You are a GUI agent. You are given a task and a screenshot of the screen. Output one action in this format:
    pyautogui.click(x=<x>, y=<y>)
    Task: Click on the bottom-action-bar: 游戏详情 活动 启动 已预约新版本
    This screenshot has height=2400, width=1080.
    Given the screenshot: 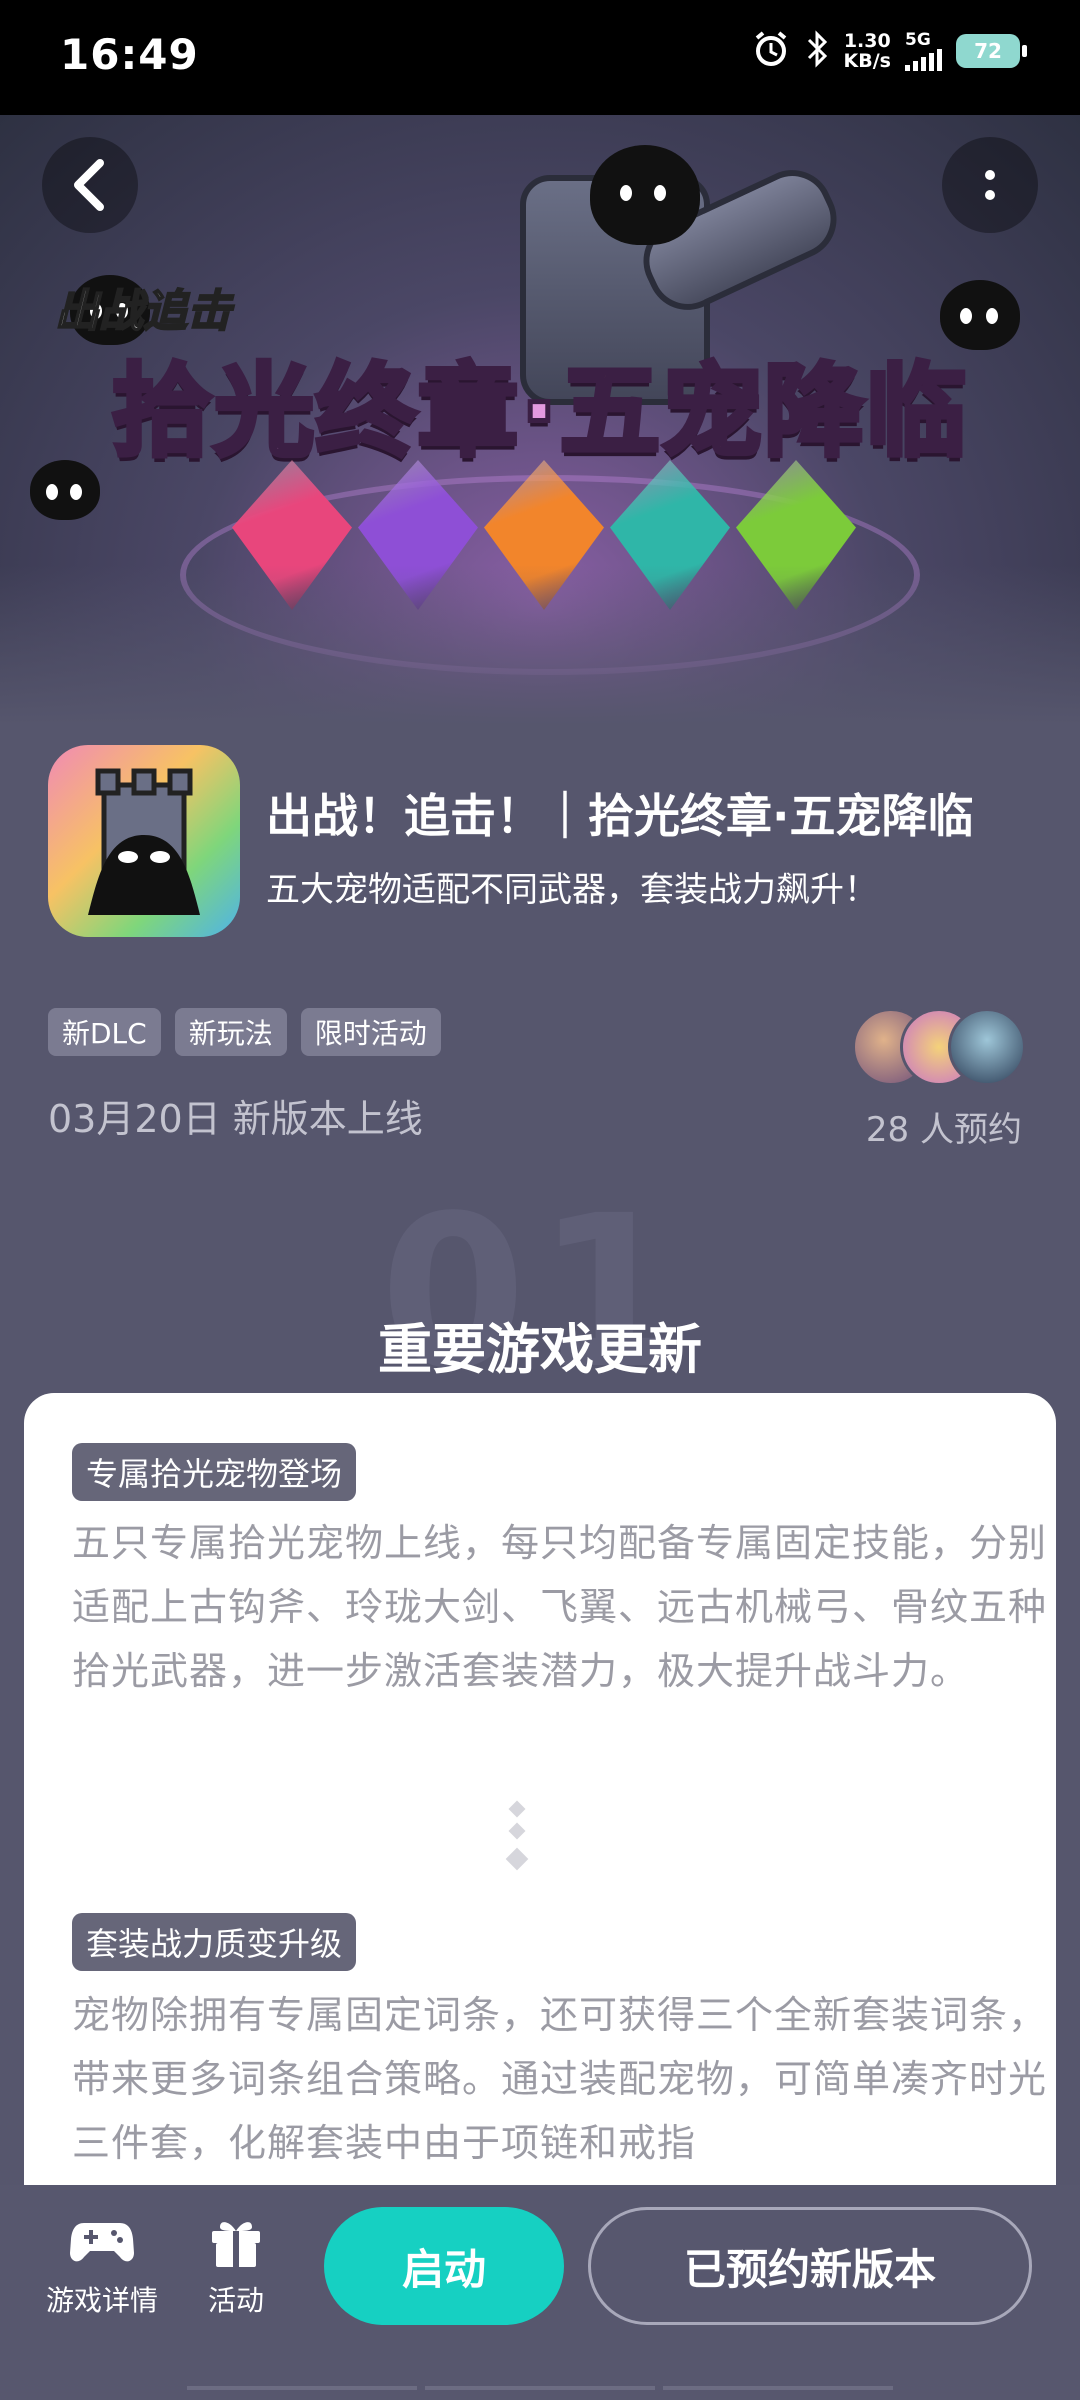 What is the action you would take?
    pyautogui.click(x=540, y=2292)
    